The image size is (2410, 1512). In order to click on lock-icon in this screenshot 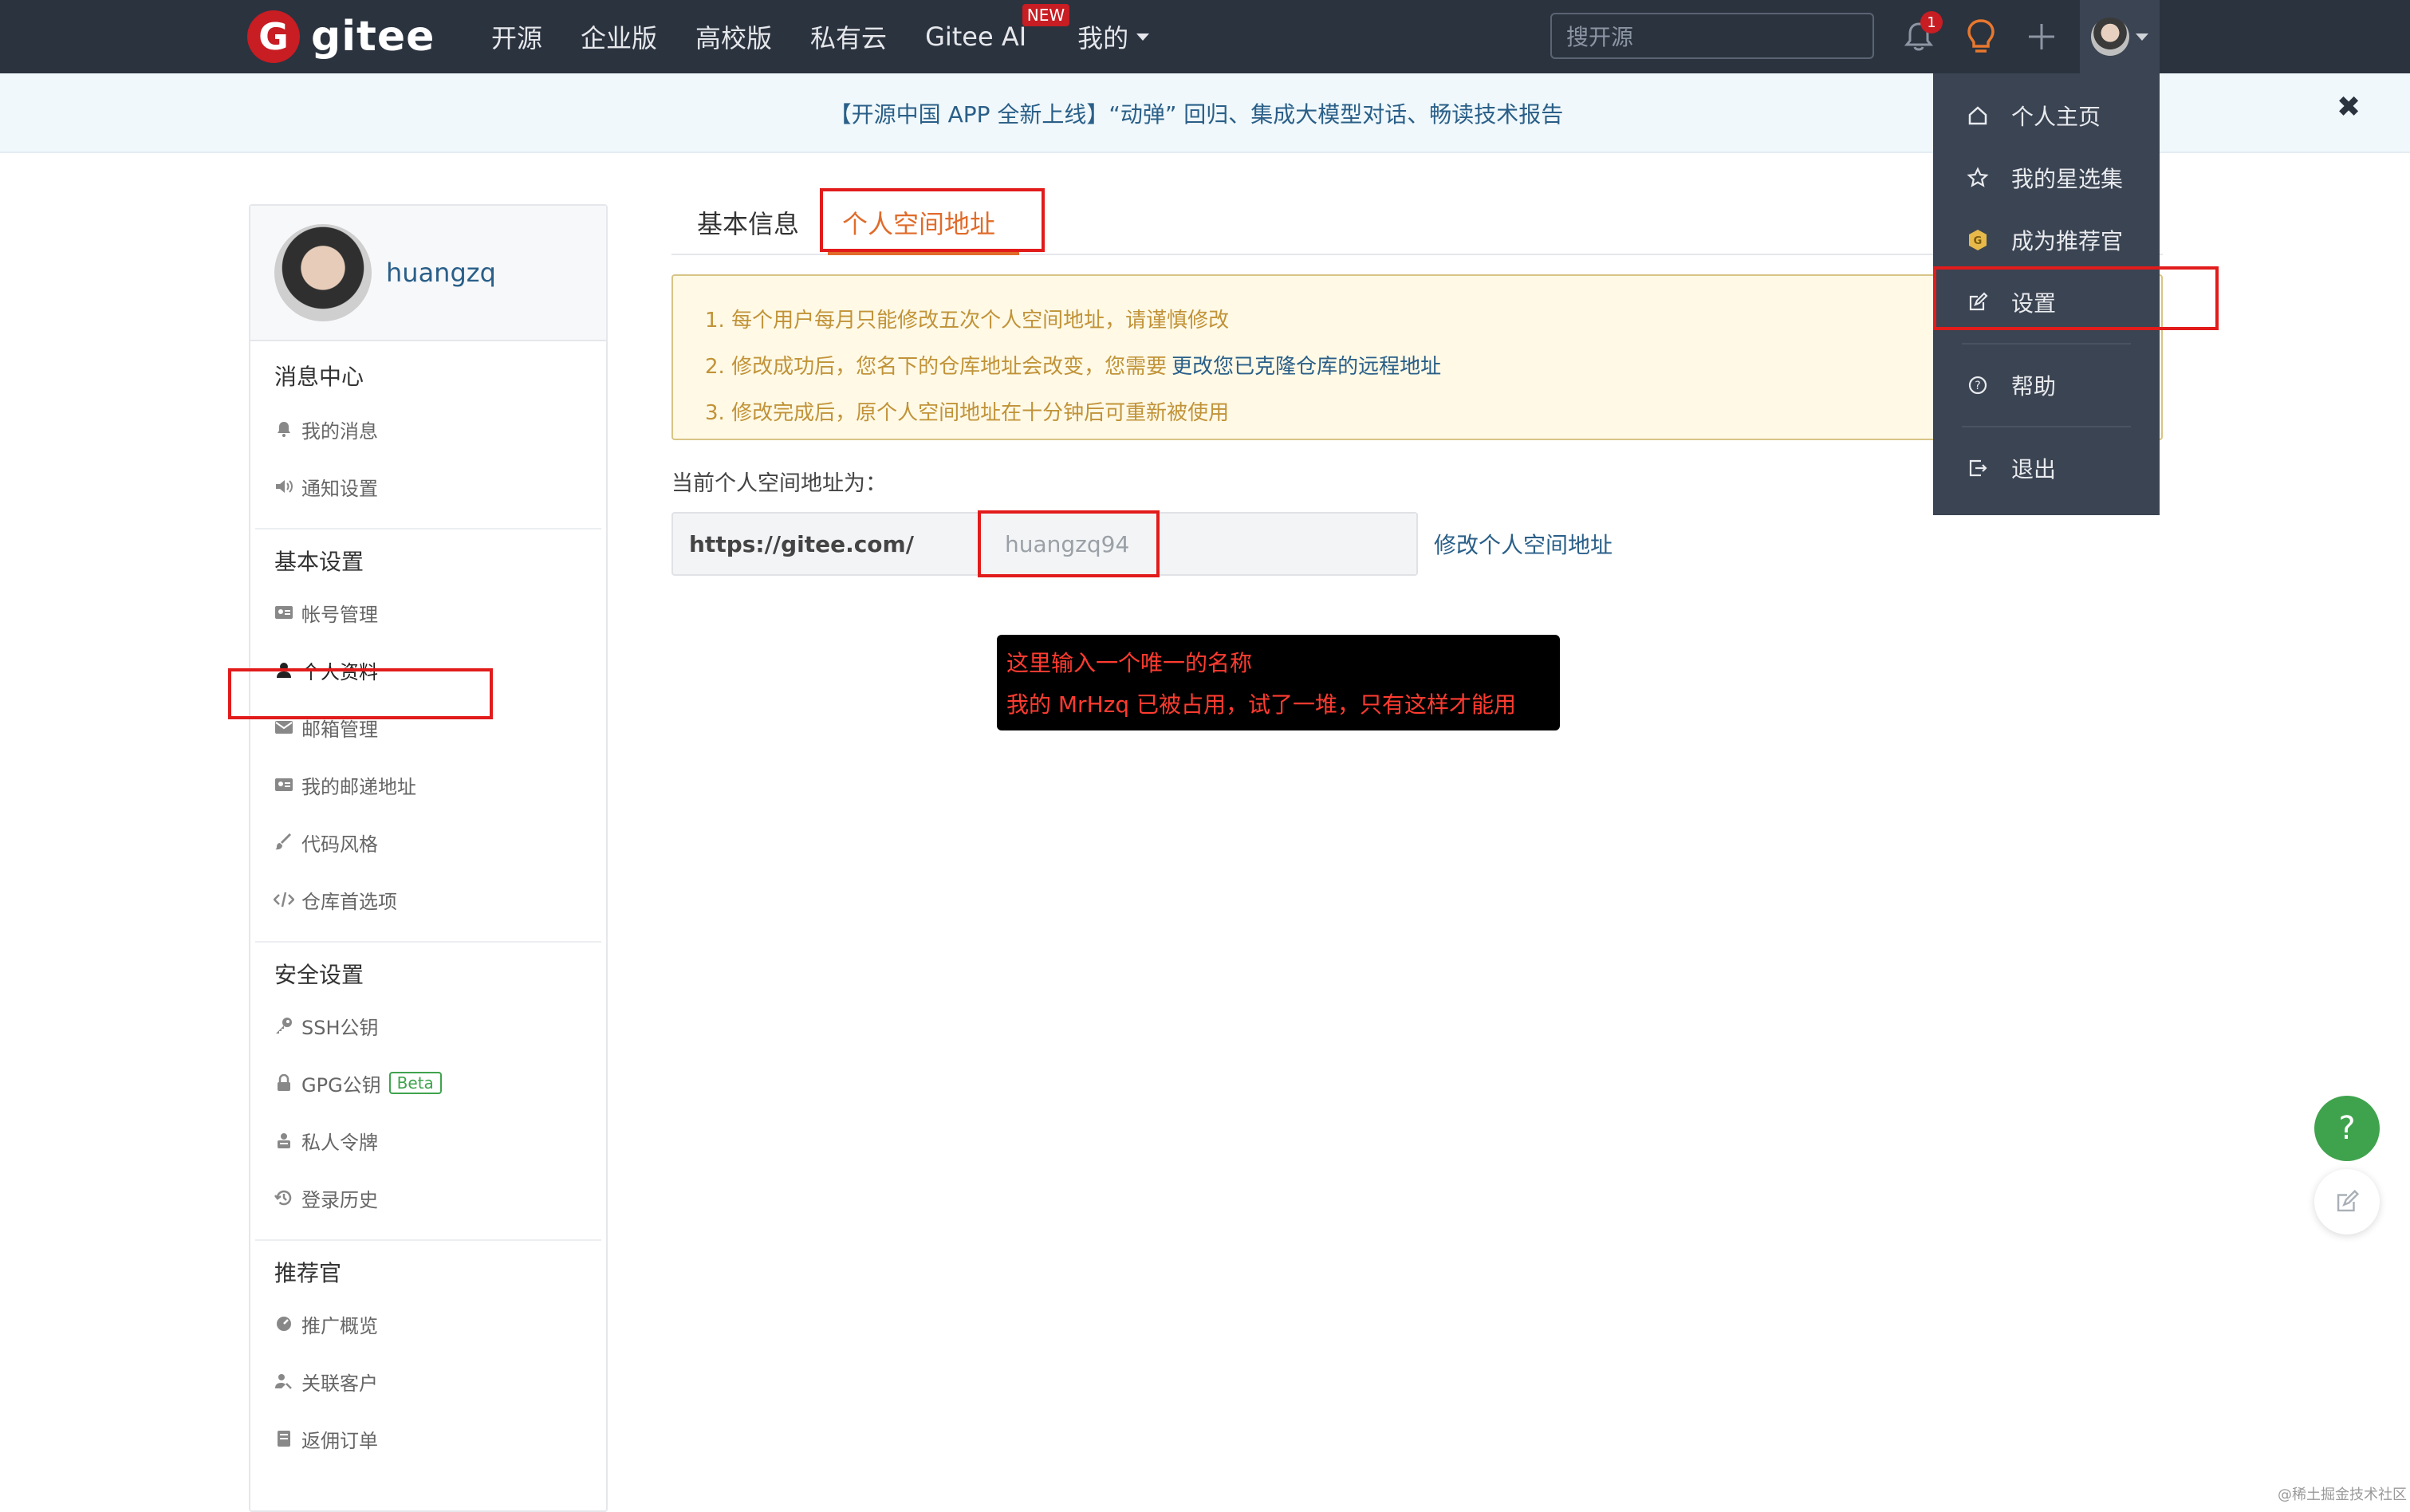, I will do `click(284, 1083)`.